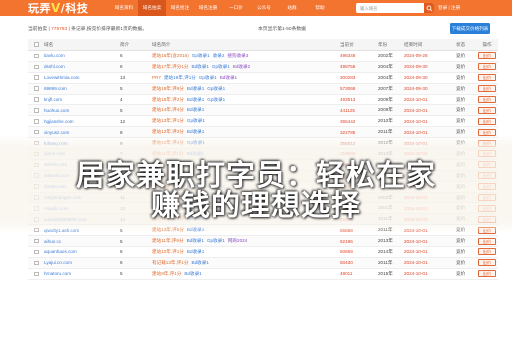  I want to click on download-list-button: 下载成交价格列表, so click(470, 28).